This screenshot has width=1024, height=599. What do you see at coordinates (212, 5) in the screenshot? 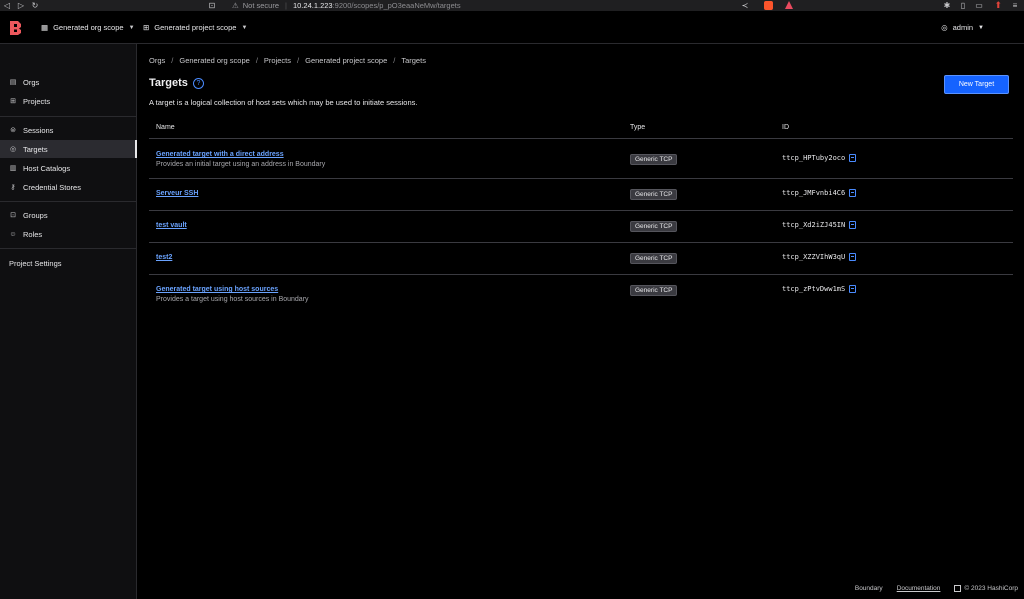
I see `bookmark-icon: ⊡` at bounding box center [212, 5].